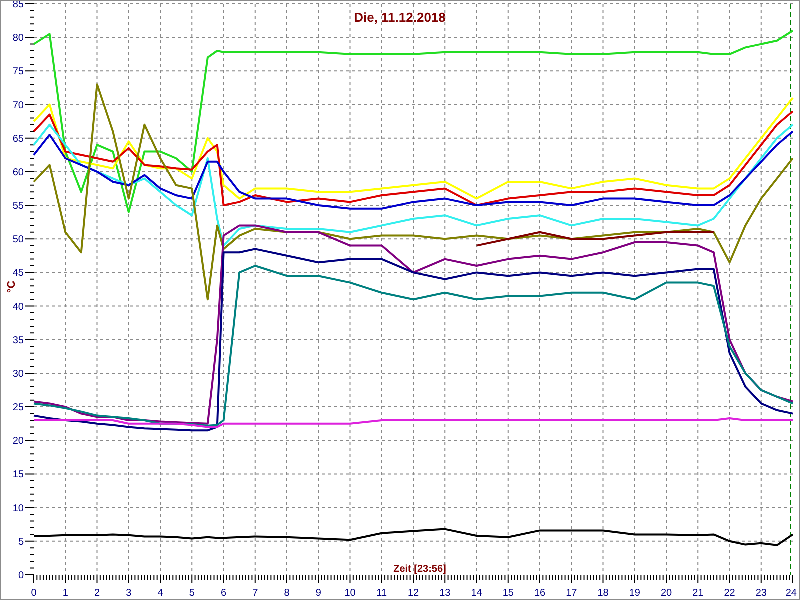  What do you see at coordinates (21, 576) in the screenshot?
I see `y-tick-label: 0` at bounding box center [21, 576].